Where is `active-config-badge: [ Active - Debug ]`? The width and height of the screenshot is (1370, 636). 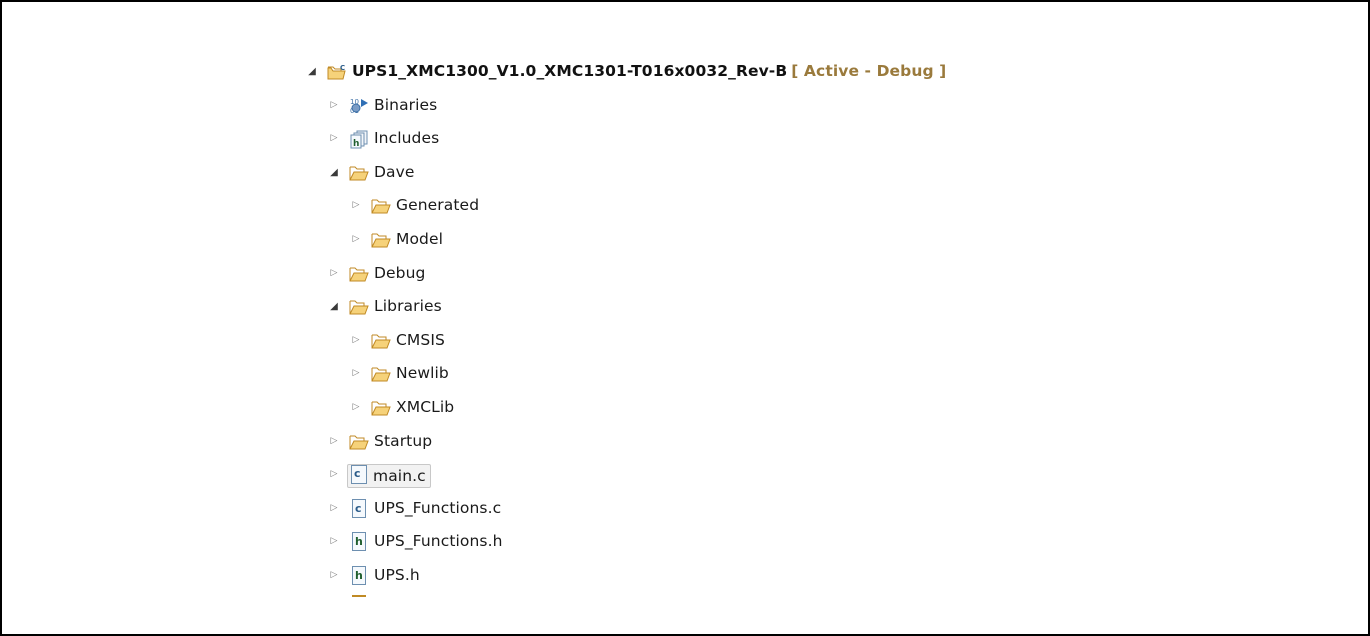 active-config-badge: [ Active - Debug ] is located at coordinates (869, 71).